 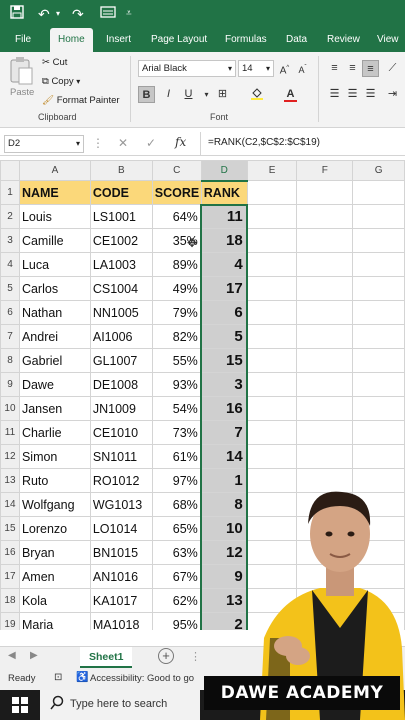 I want to click on align-middle-icon: ≡, so click(x=352, y=68).